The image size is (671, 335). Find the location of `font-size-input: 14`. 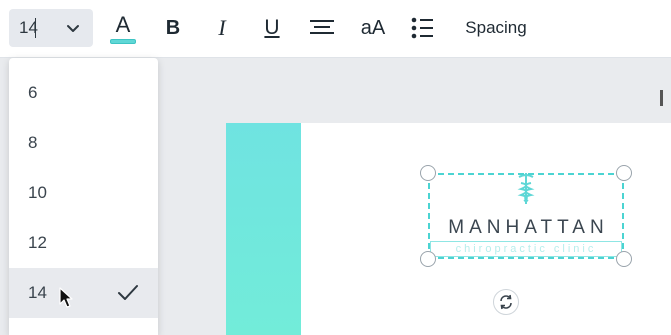

font-size-input: 14 is located at coordinates (51, 28).